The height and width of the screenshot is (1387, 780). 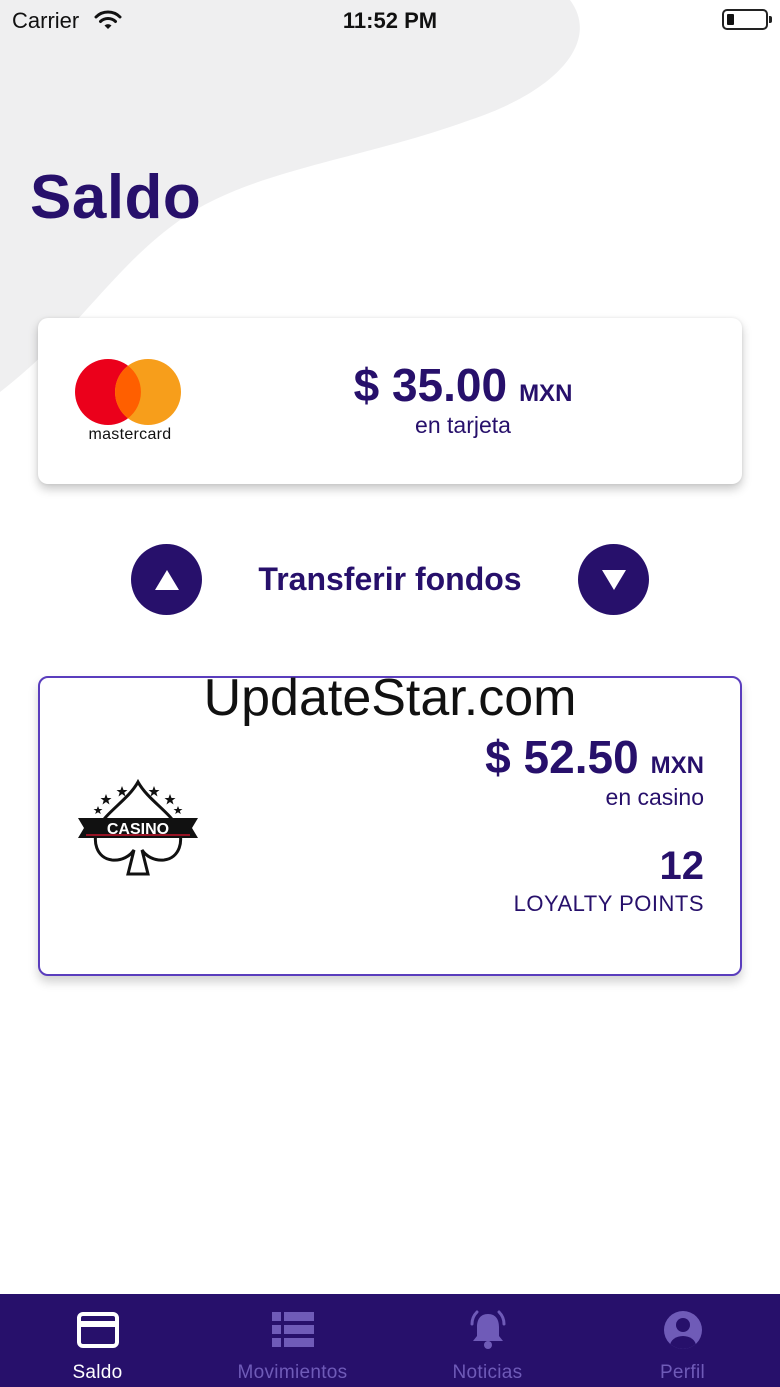 I want to click on loyalty-points-block: 12 LOYALTY POINTS, so click(x=609, y=880).